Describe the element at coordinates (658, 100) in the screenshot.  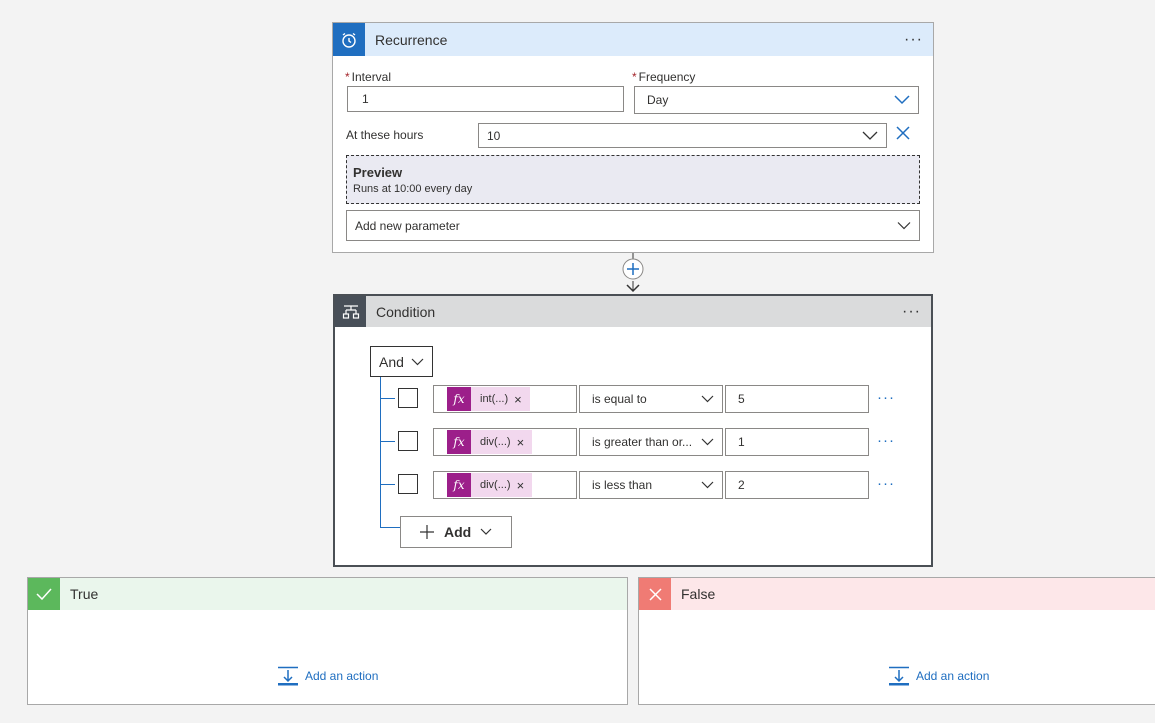
I see `frequency-value: Day` at that location.